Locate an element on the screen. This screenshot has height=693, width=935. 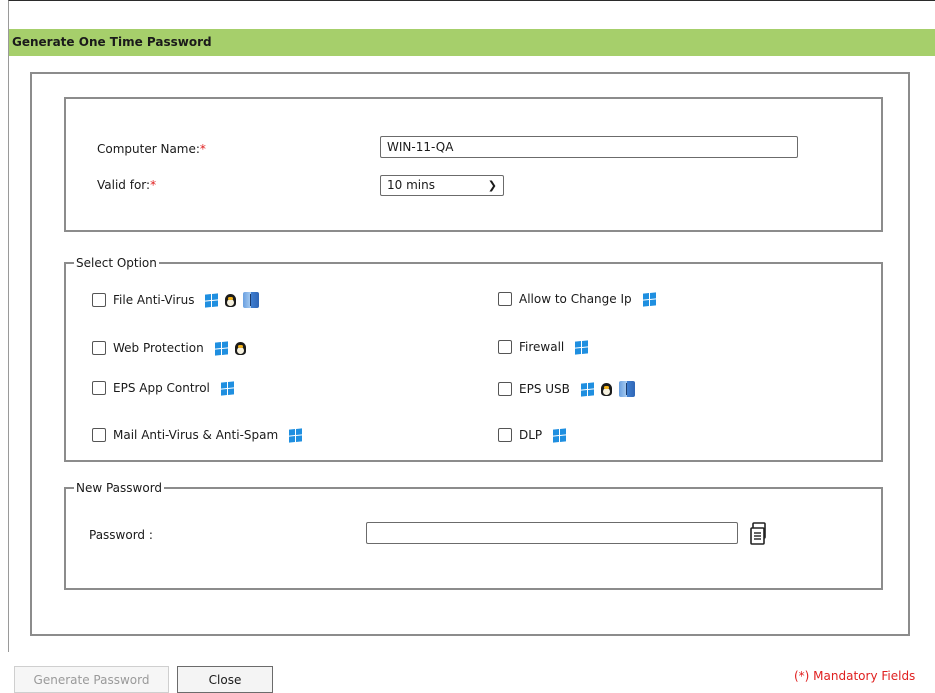
option-7: DLP is located at coordinates (532, 435).